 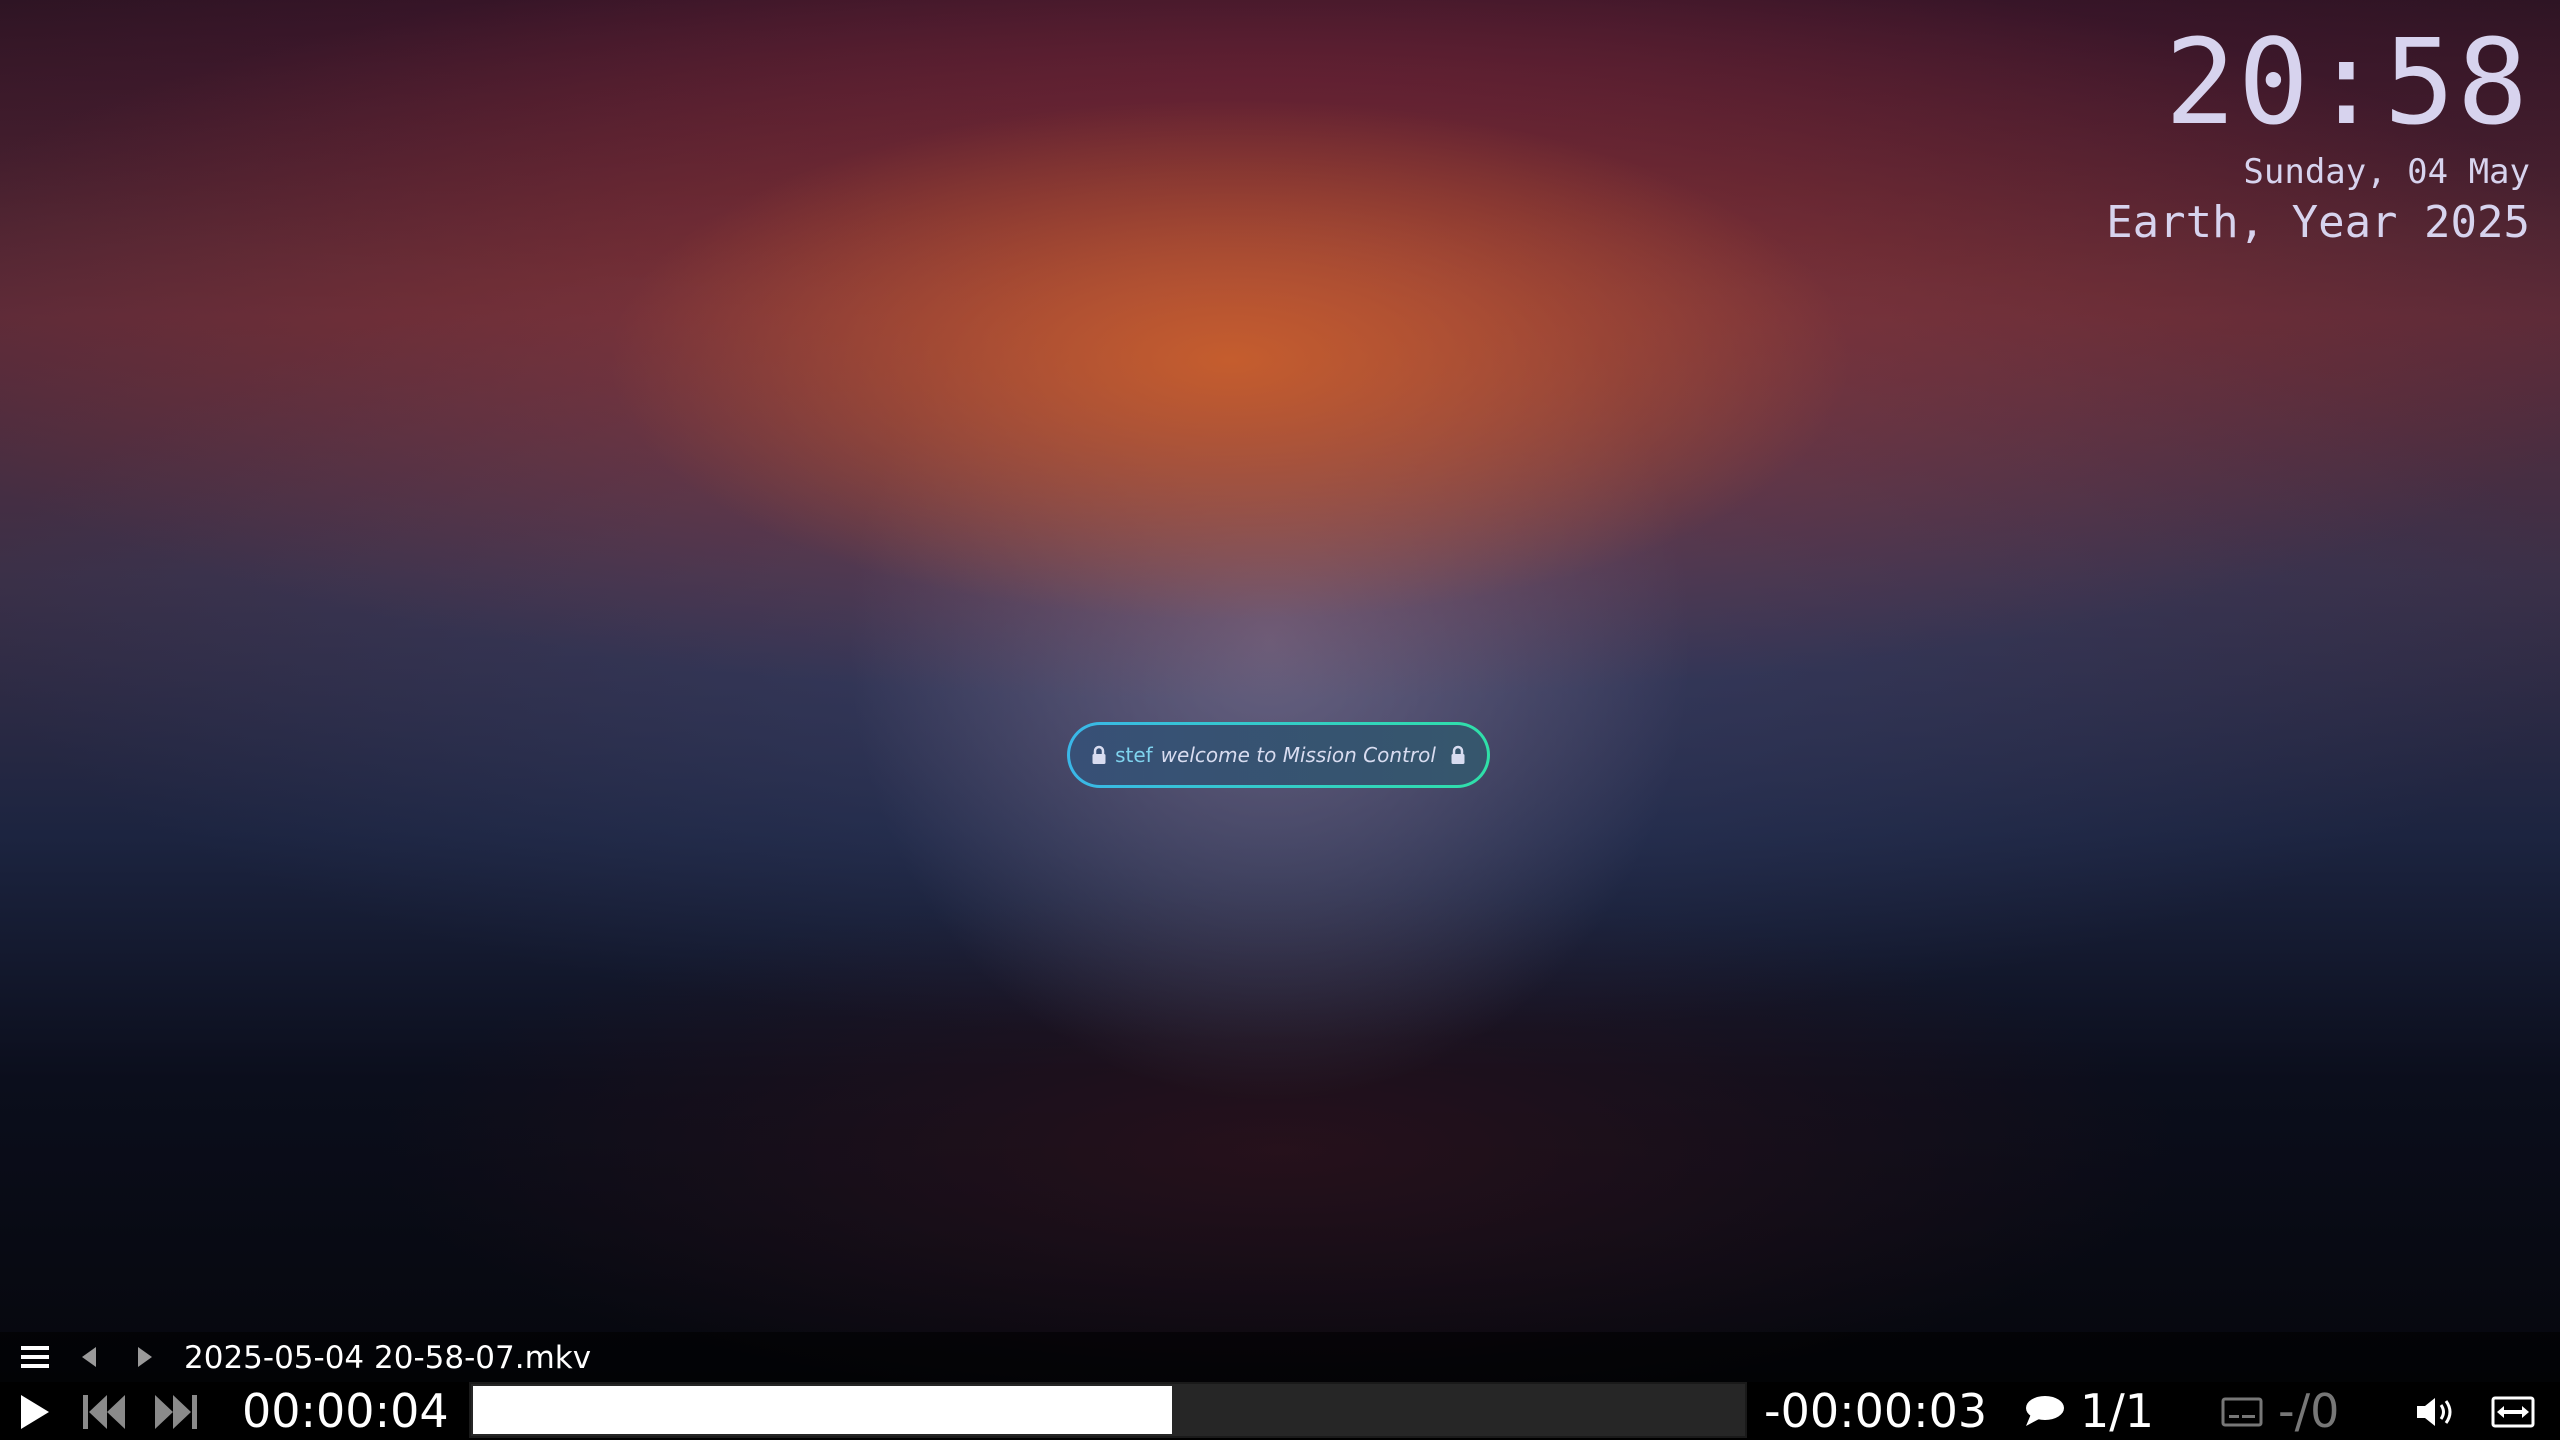 What do you see at coordinates (387, 1358) in the screenshot?
I see `media-filename: 2025-05-04 20-58-07.mkv` at bounding box center [387, 1358].